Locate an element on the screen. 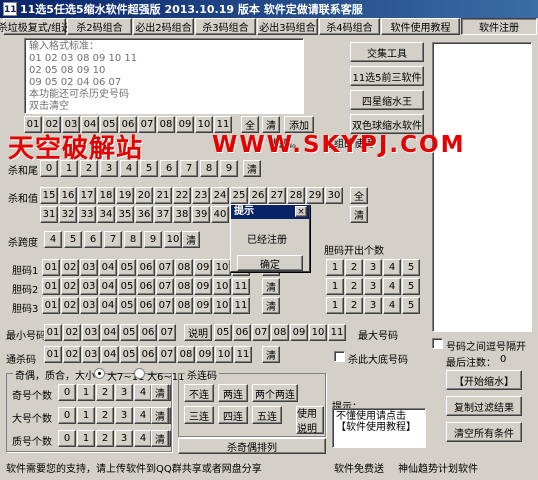 The height and width of the screenshot is (480, 538). dan1-num-02: 02 is located at coordinates (70, 286).